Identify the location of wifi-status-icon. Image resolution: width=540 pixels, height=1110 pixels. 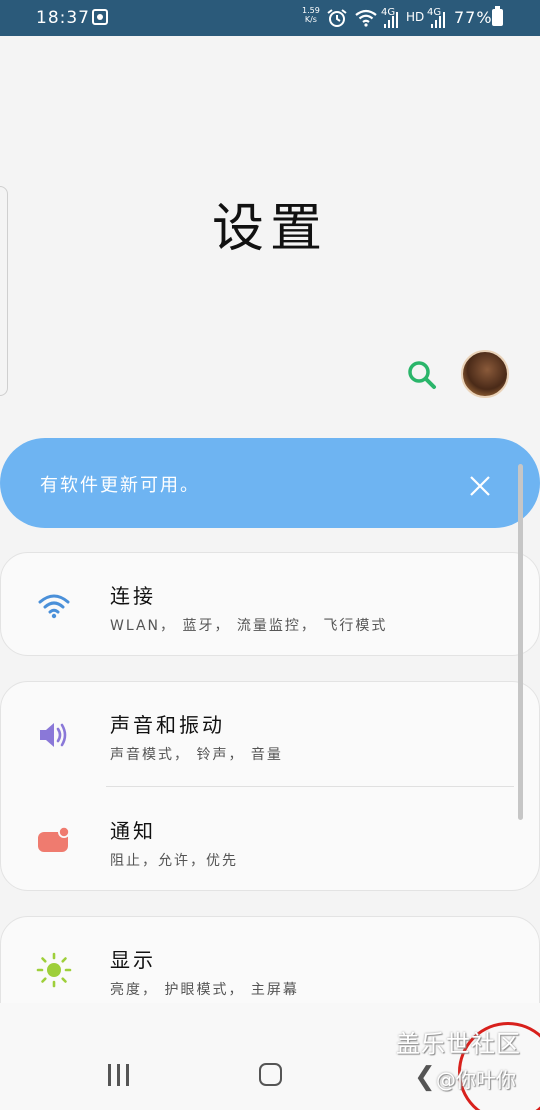
(366, 18).